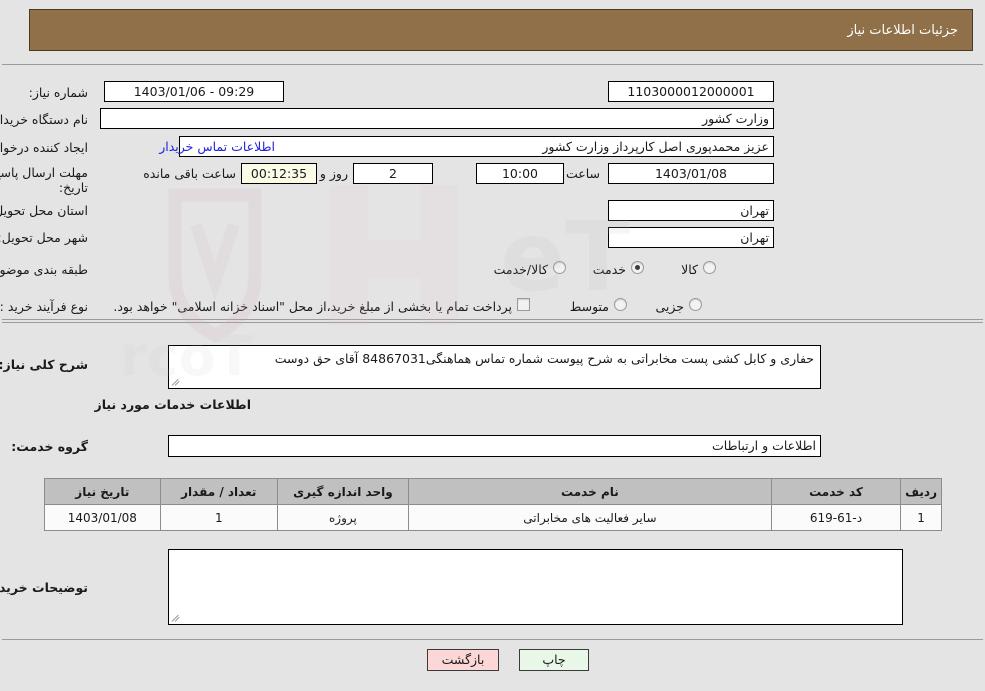  Describe the element at coordinates (559, 267) in the screenshot. I see `category-radio-kala-khedmat` at that location.